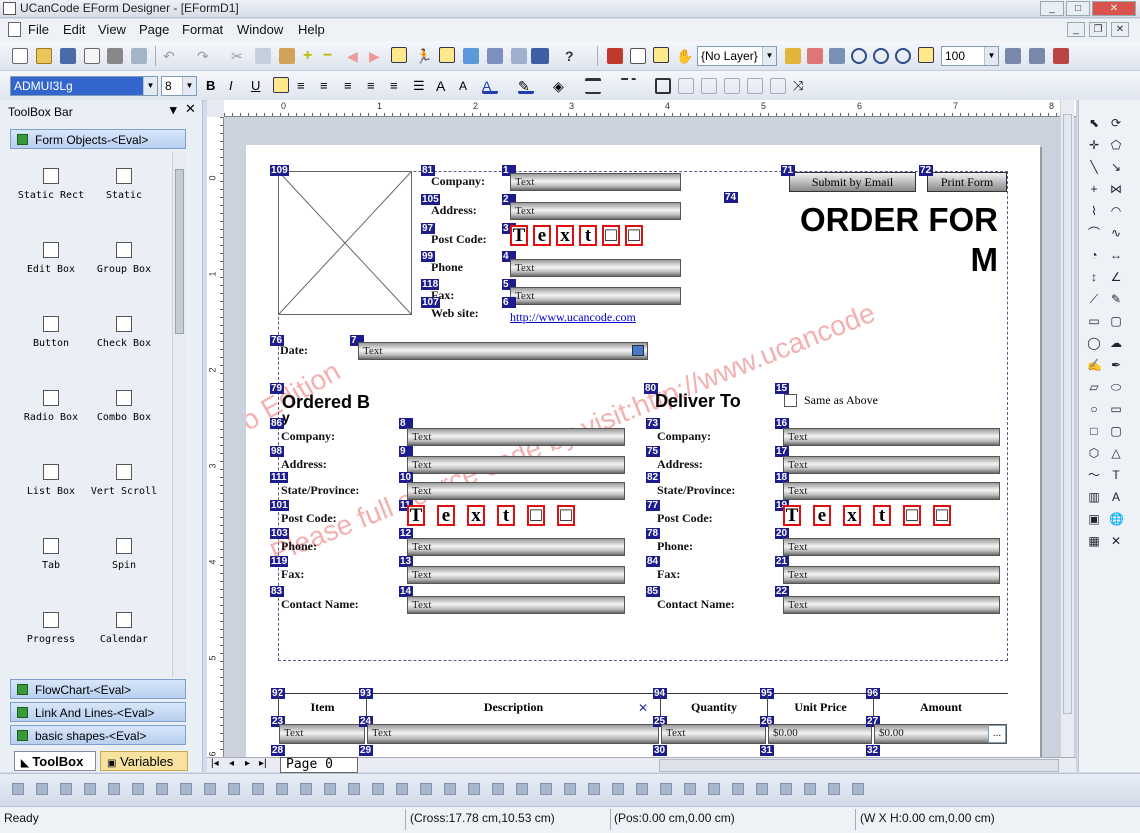  What do you see at coordinates (51, 554) in the screenshot?
I see `tool-tab: Tab` at bounding box center [51, 554].